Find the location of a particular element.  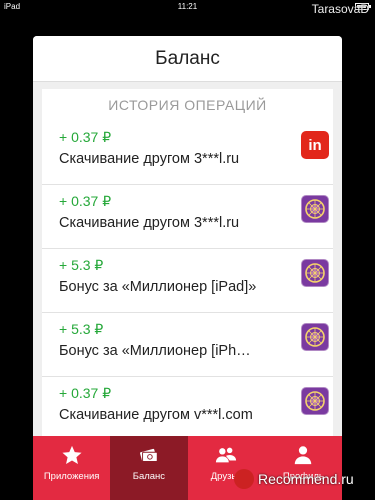

page-title: Баланс is located at coordinates (187, 58).